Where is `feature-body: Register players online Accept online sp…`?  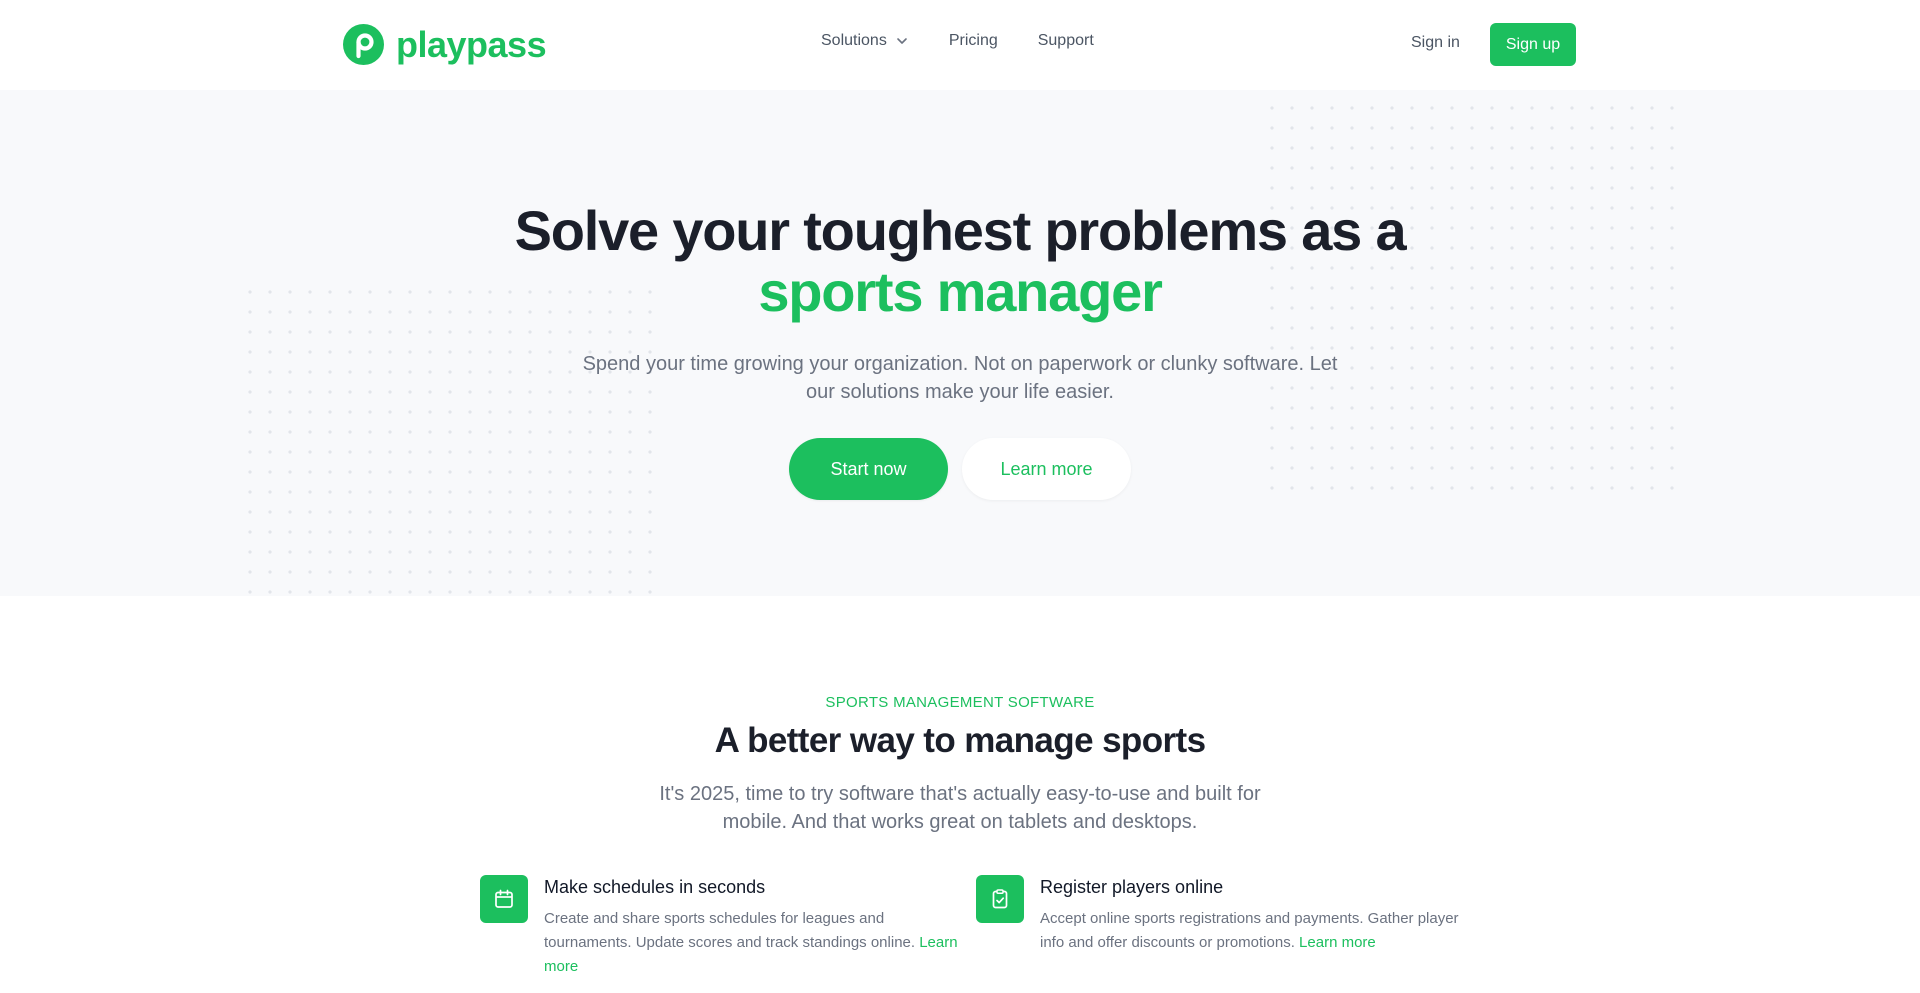
feature-body: Register players online Accept online sp… is located at coordinates (1250, 914).